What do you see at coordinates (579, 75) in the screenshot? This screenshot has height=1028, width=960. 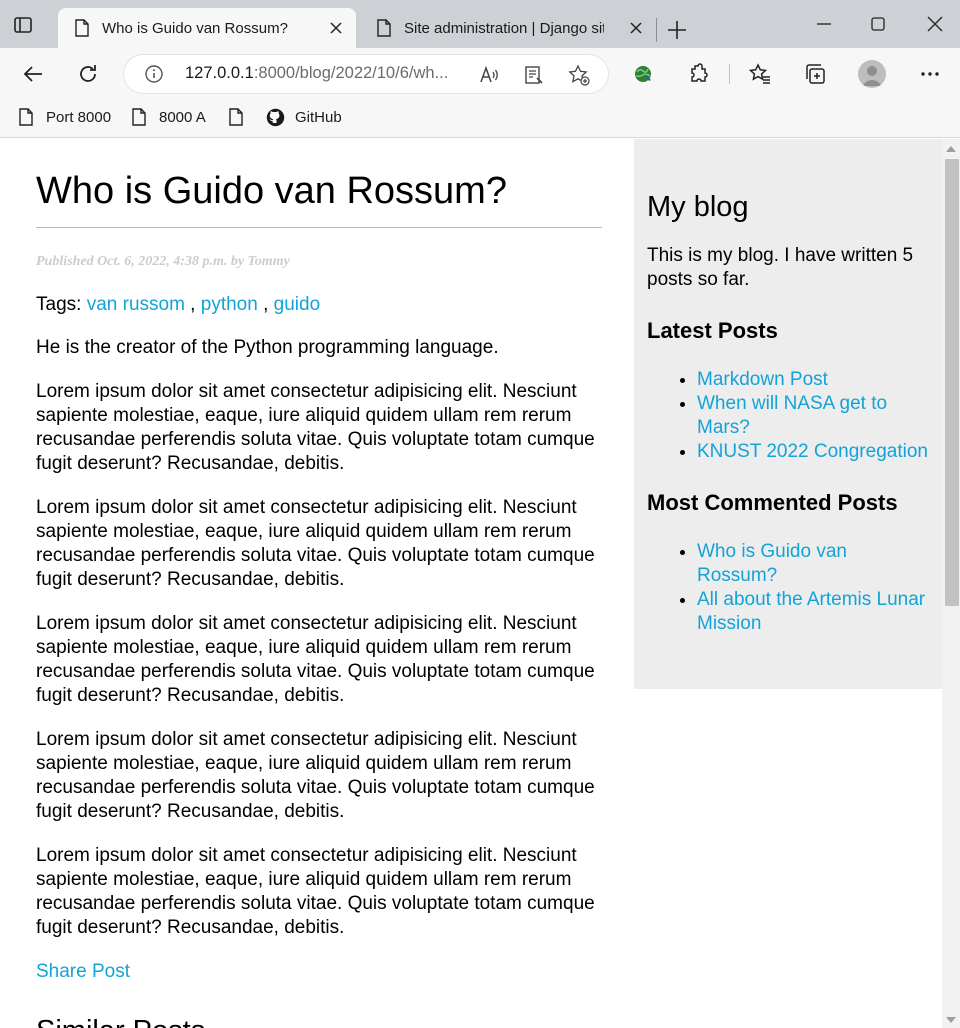 I see `add-favorite-icon` at bounding box center [579, 75].